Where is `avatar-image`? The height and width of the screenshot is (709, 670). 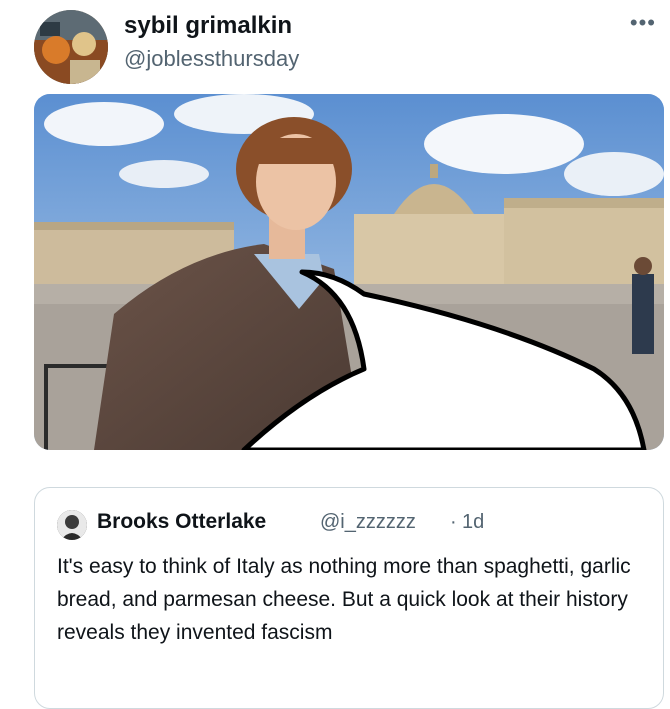 avatar-image is located at coordinates (71, 47).